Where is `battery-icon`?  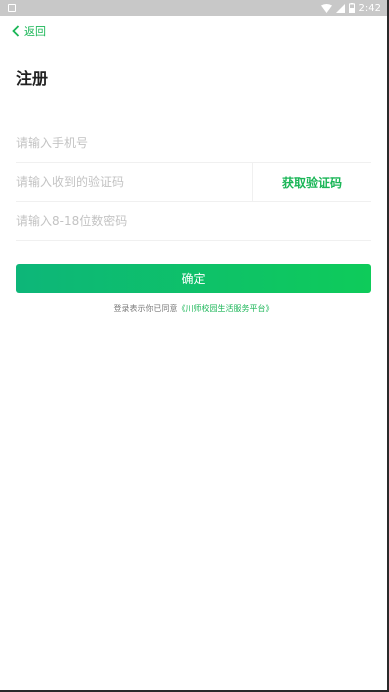
battery-icon is located at coordinates (351, 8).